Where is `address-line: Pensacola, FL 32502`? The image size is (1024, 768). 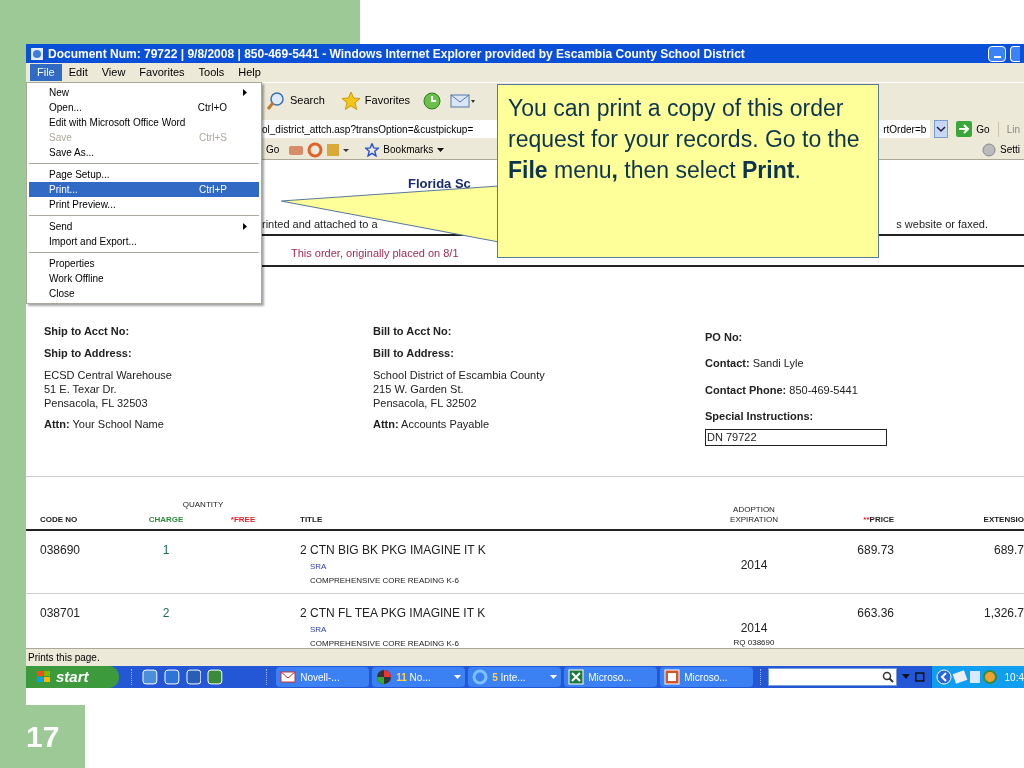 address-line: Pensacola, FL 32502 is located at coordinates (425, 402).